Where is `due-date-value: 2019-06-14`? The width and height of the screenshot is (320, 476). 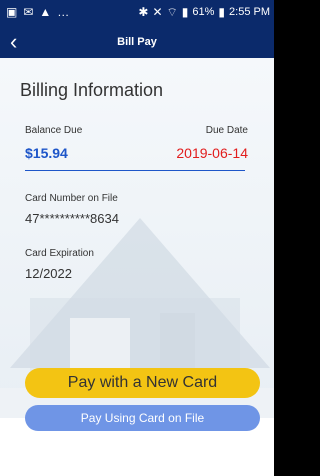 due-date-value: 2019-06-14 is located at coordinates (212, 153).